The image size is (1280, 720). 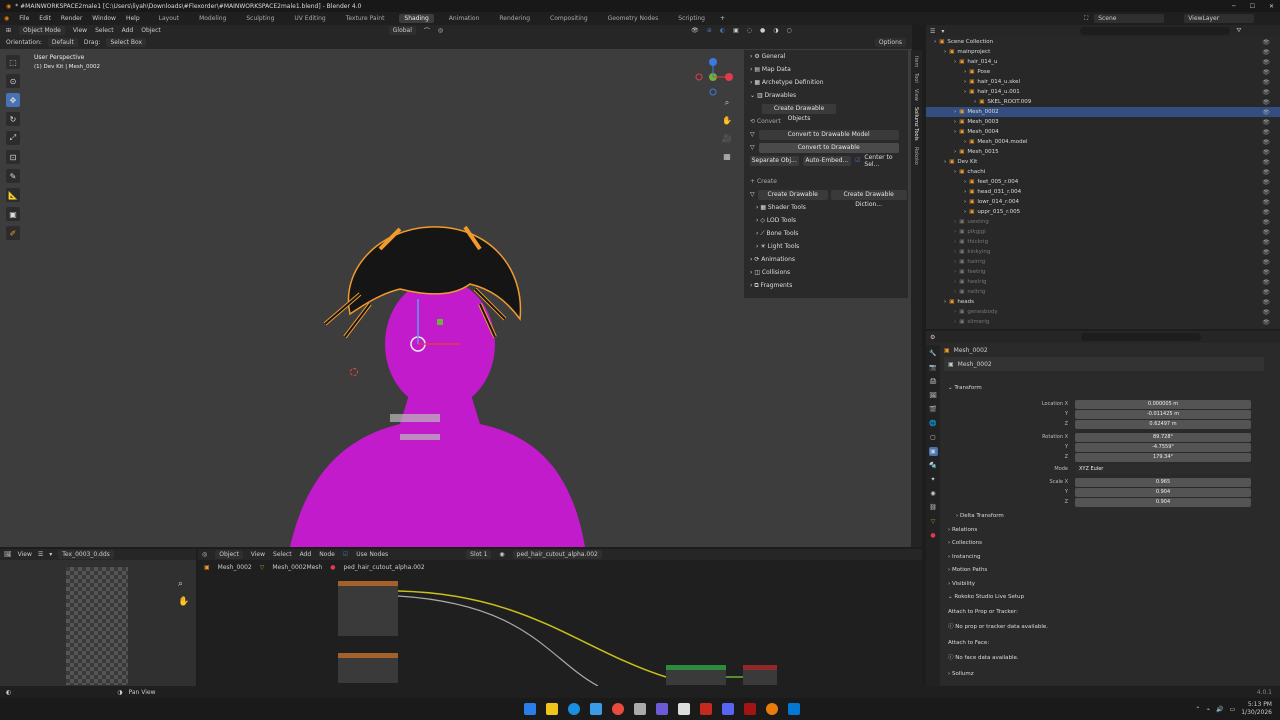 What do you see at coordinates (933, 423) in the screenshot?
I see `world-tab-icon: 🌐` at bounding box center [933, 423].